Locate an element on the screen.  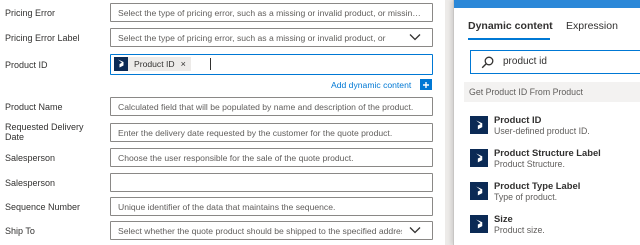
field-label: Pricing Error is located at coordinates (30, 13).